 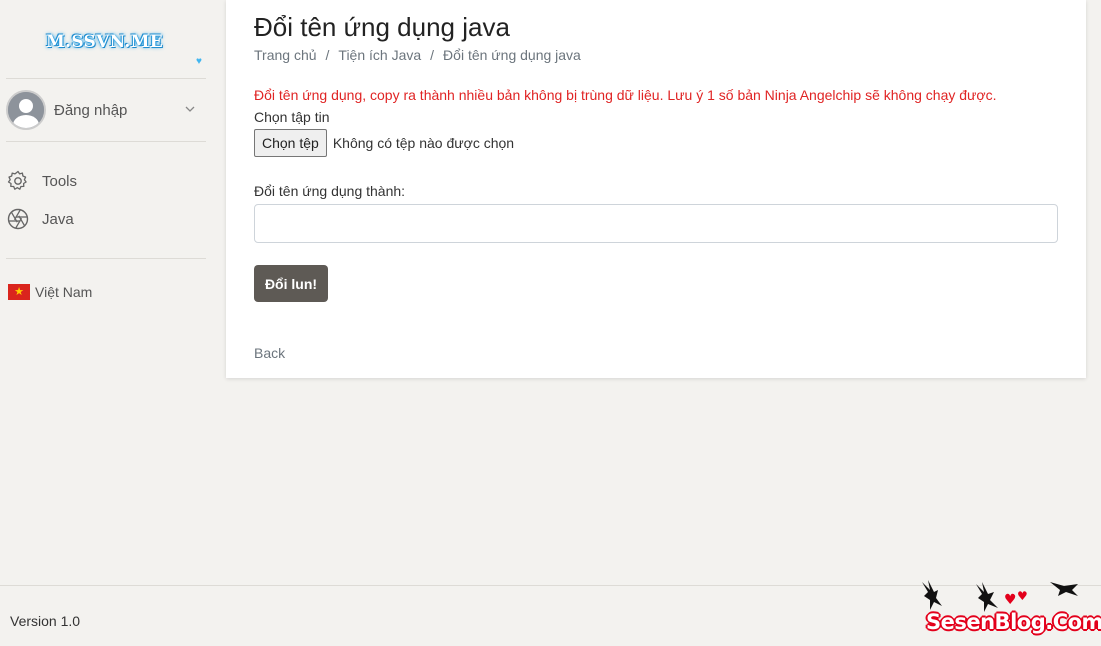 What do you see at coordinates (104, 42) in the screenshot?
I see `logo-text: M.SSVN.ME` at bounding box center [104, 42].